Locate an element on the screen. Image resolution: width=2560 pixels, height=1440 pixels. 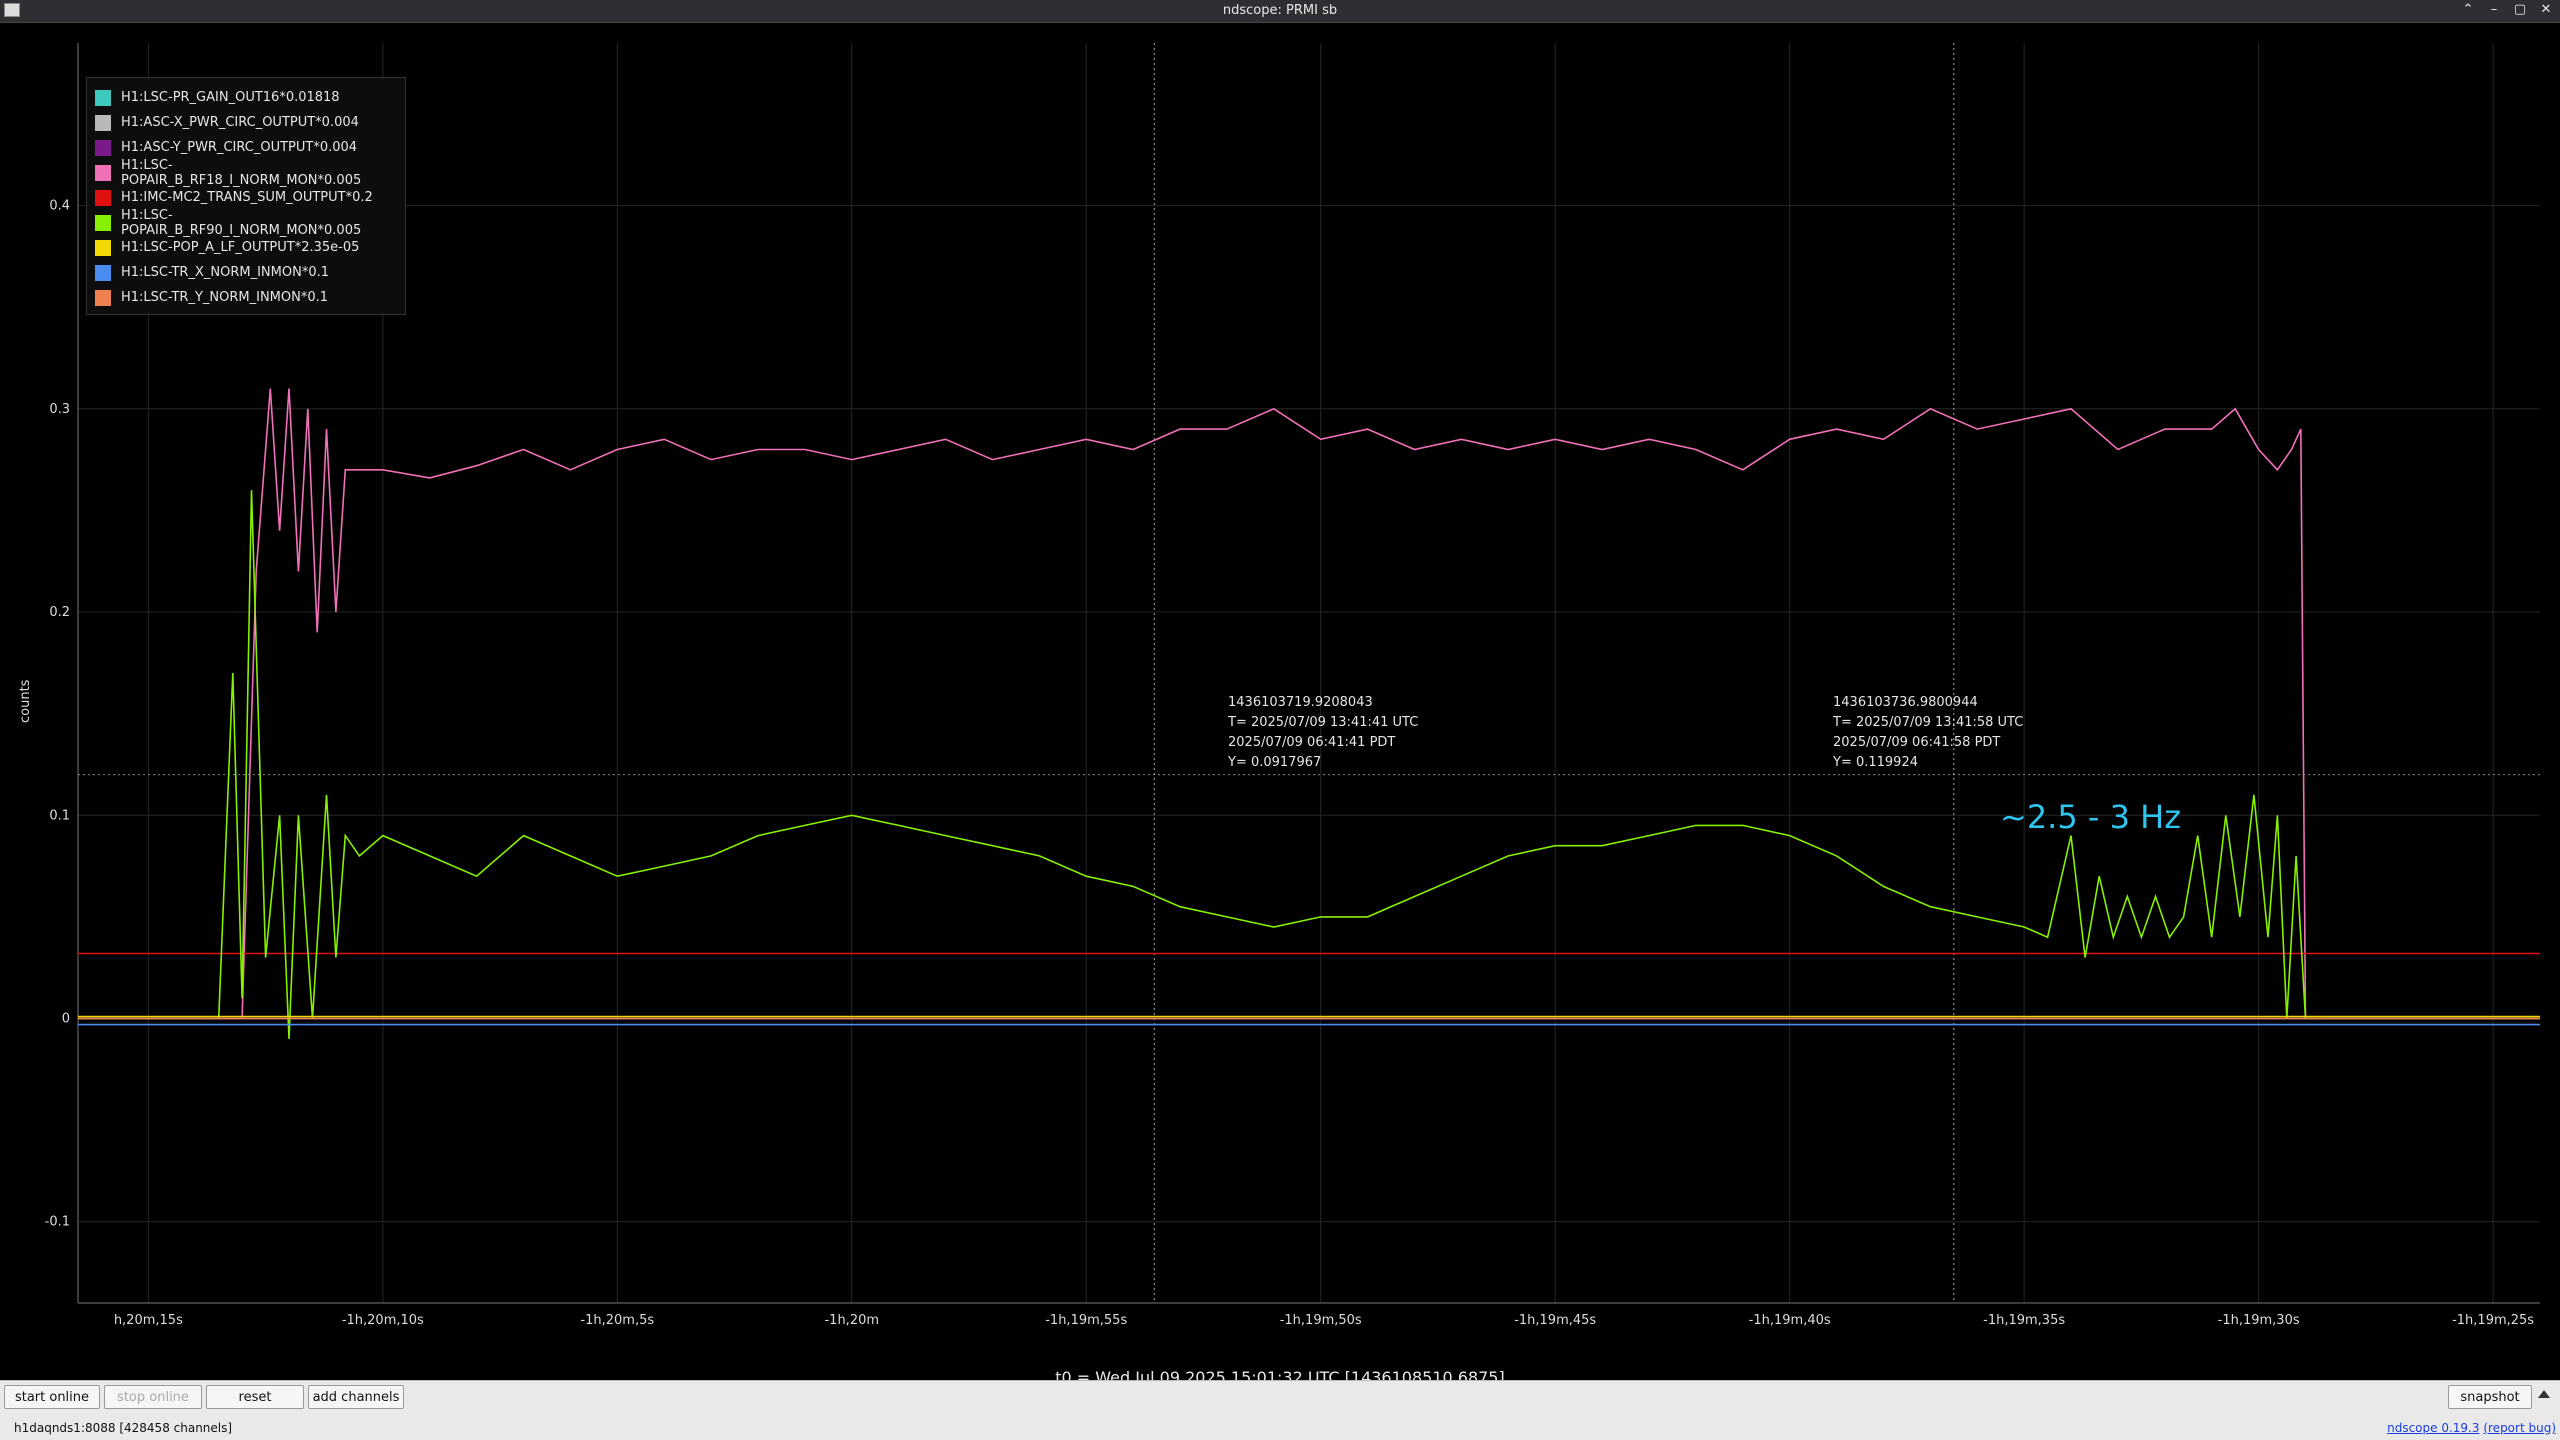
legend-label: H1:LSC-POPAIR_B_RF18_I_NORM_MON*0.005 is located at coordinates (241, 172).